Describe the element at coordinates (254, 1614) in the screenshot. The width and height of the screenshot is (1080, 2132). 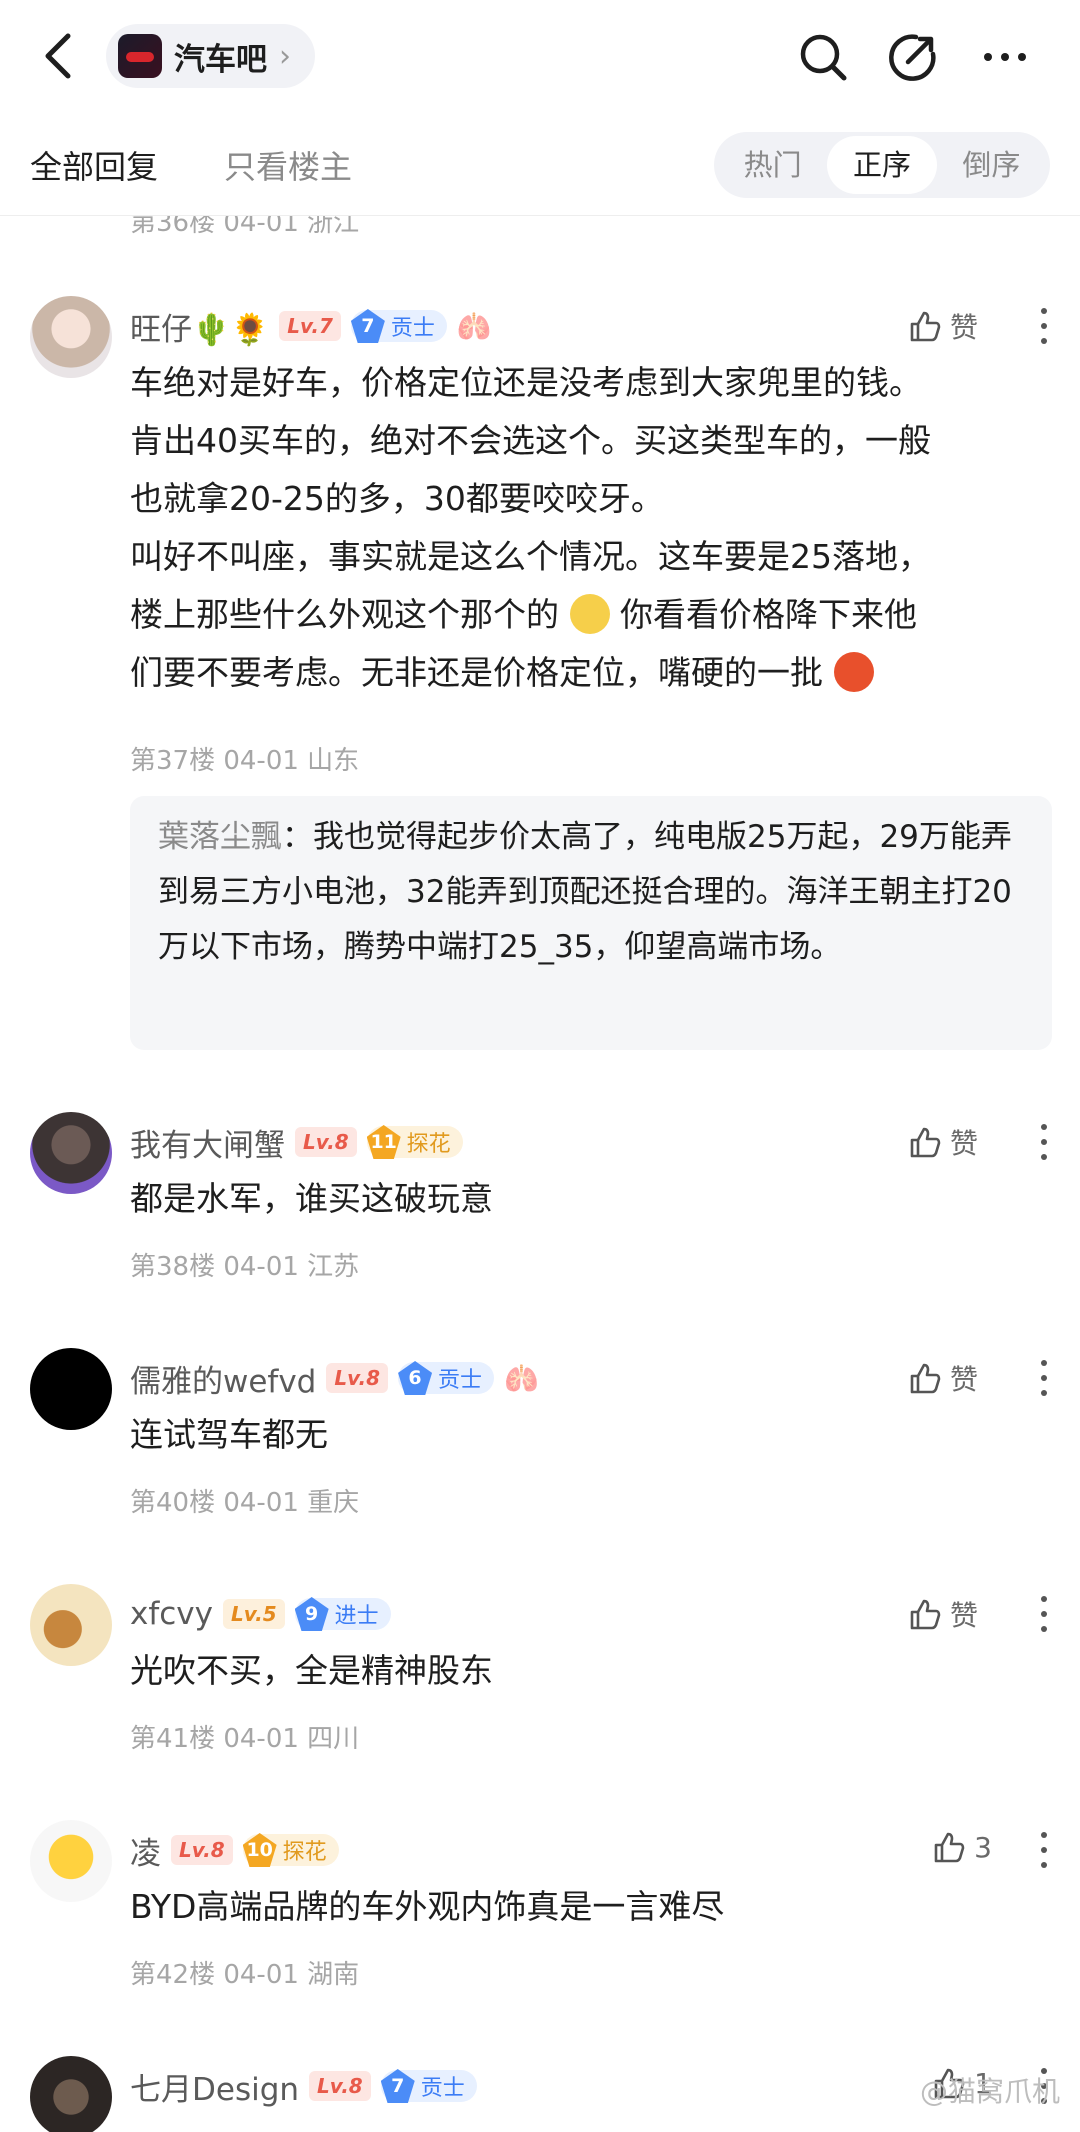
I see `level-badge: Lv.5` at that location.